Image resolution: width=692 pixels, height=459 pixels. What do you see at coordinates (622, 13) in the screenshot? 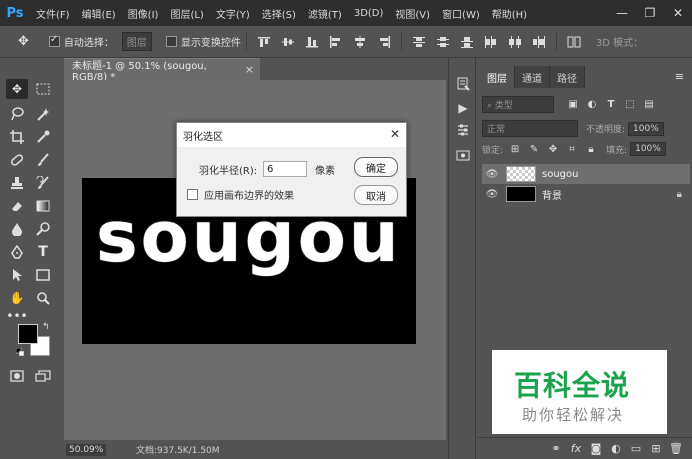
I see `minimize-button: —` at bounding box center [622, 13].